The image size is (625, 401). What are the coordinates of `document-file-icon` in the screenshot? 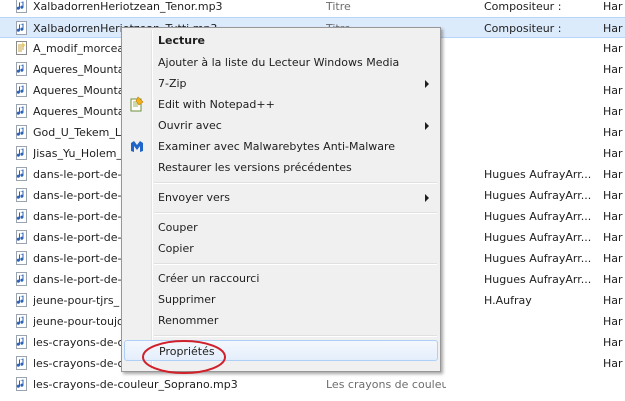 It's located at (21, 48).